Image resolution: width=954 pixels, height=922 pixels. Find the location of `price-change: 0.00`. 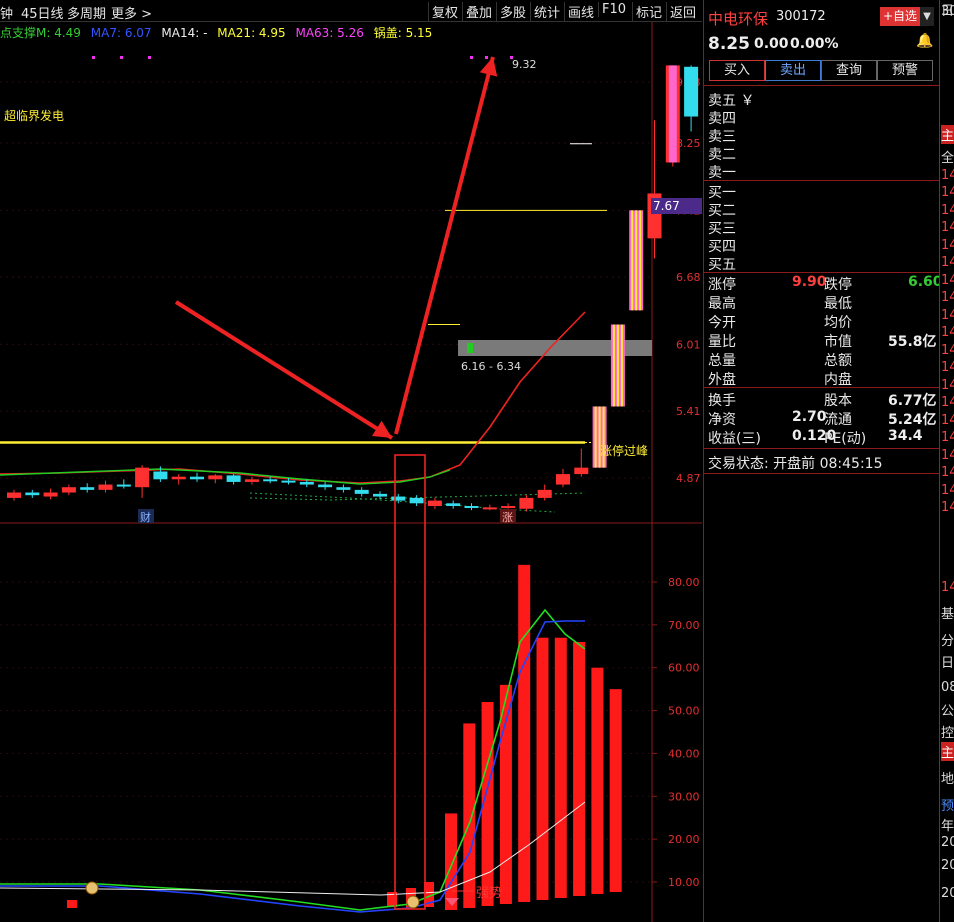

price-change: 0.00 is located at coordinates (771, 44).